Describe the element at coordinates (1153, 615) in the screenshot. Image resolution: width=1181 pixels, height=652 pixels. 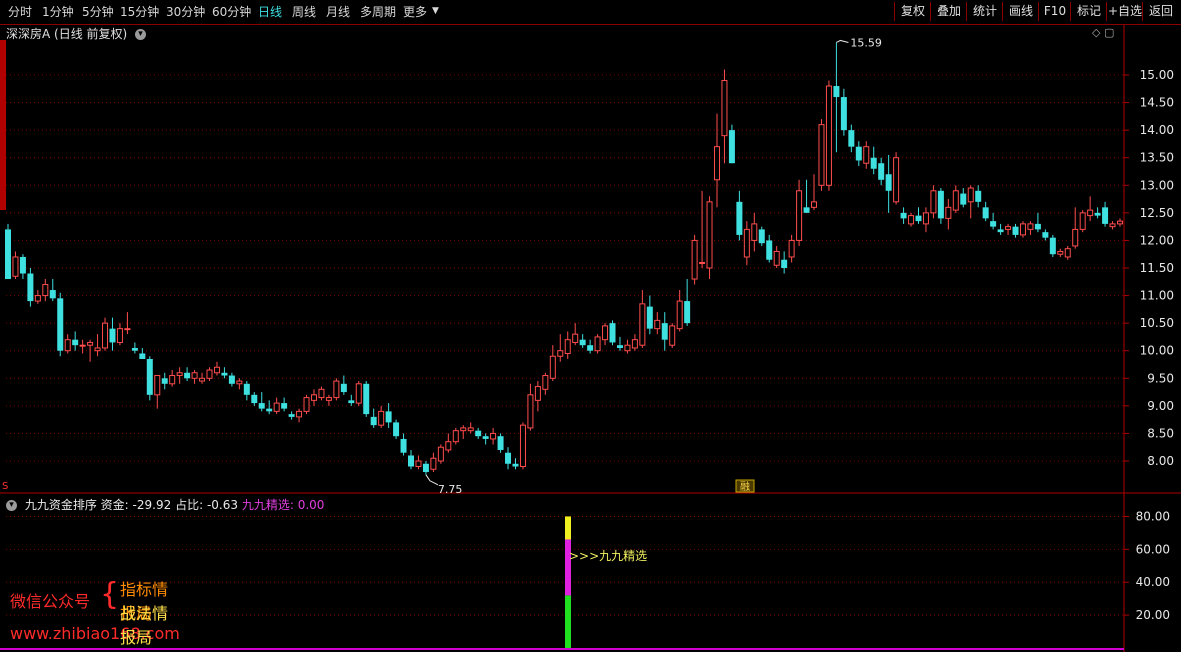
I see `indicator-y-tick-label: 20.00` at that location.